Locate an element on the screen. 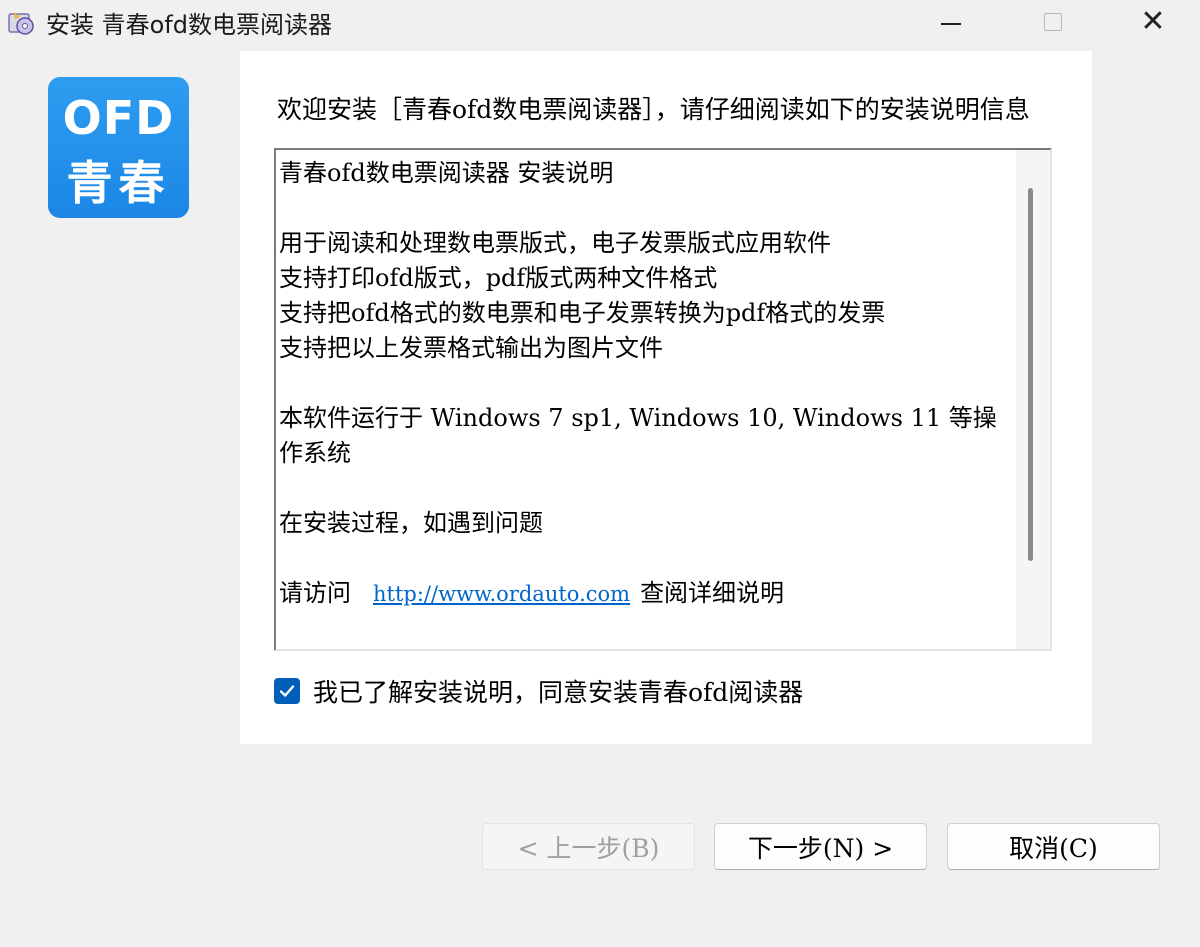 The image size is (1200, 947). title-bar: 安装 青春ofd数电票阅读器 ✕ is located at coordinates (600, 22).